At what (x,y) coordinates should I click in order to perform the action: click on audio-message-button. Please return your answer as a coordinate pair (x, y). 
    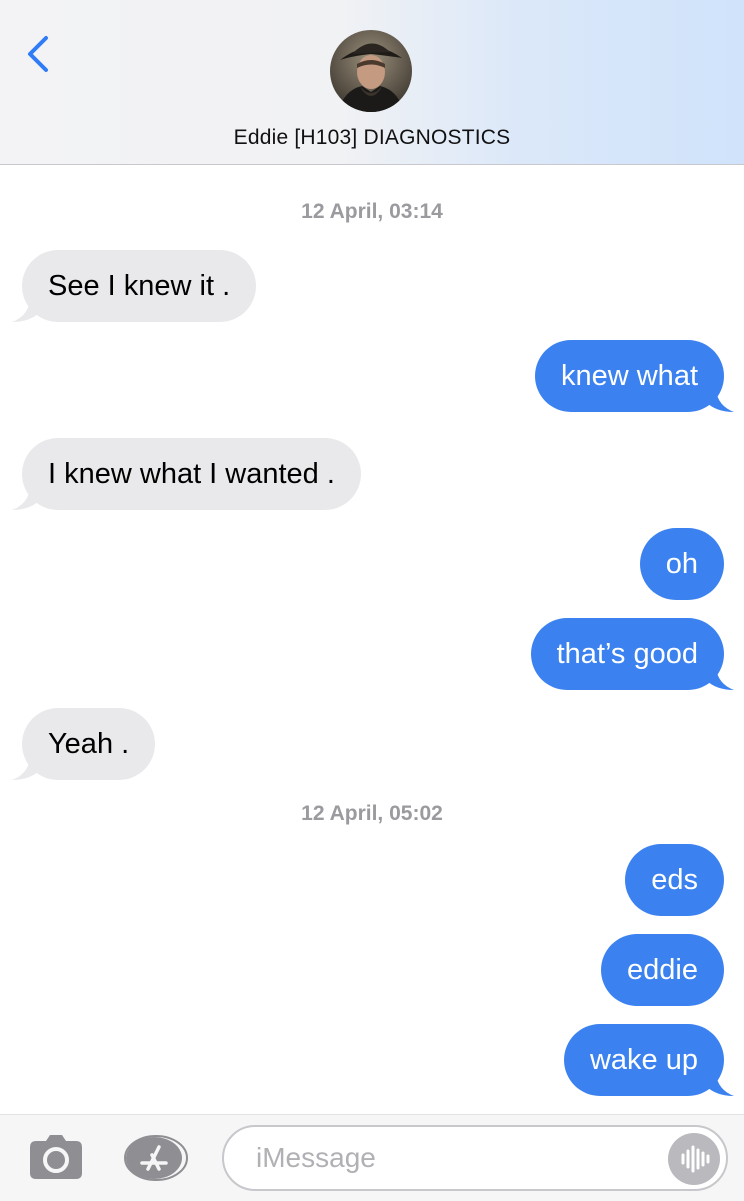
    Looking at the image, I should click on (694, 1159).